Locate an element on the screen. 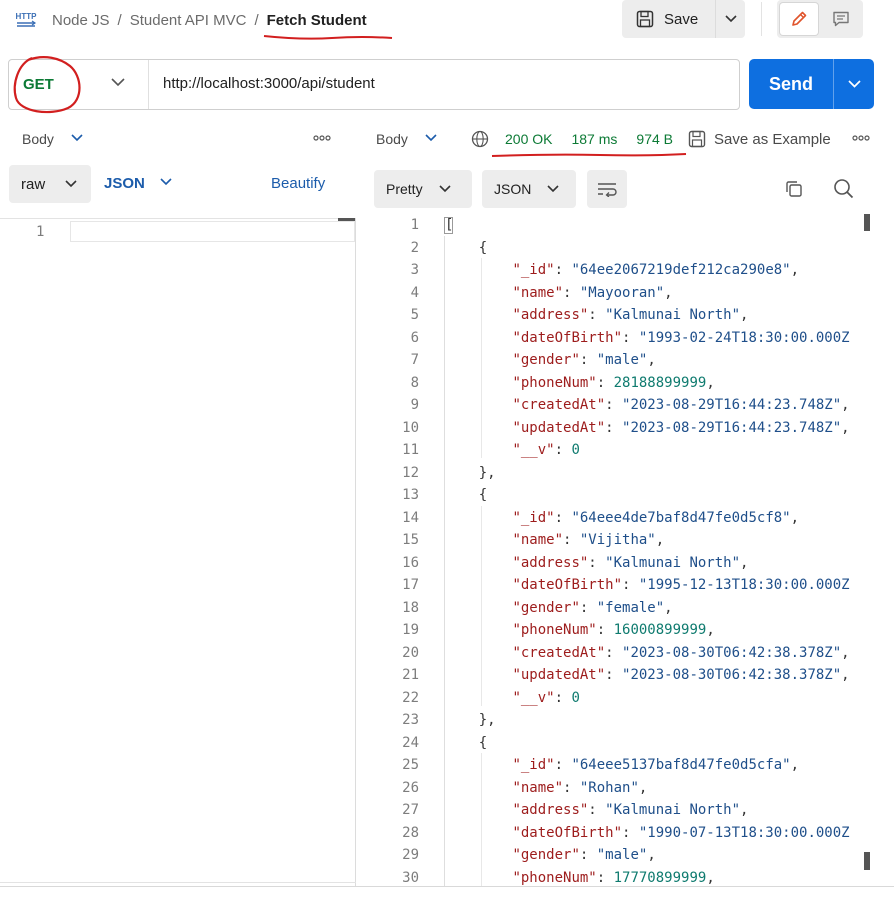  json-string: "64eee5137baf8d47fe0d5cfa" is located at coordinates (681, 765).